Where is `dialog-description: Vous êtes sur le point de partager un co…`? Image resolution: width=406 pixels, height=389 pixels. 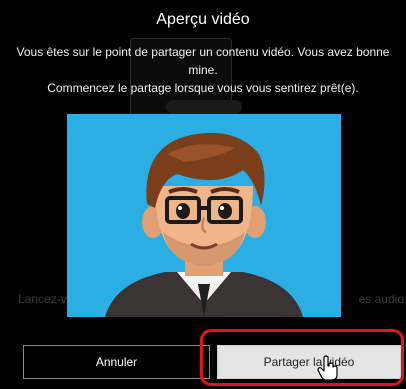
dialog-description: Vous êtes sur le point de partager un co… is located at coordinates (203, 70).